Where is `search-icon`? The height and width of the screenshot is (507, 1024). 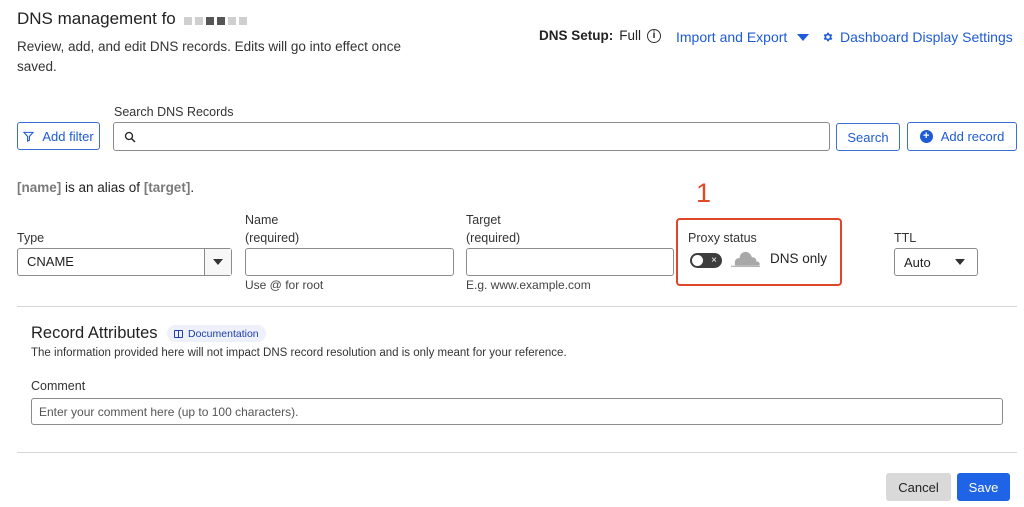
search-icon is located at coordinates (130, 136).